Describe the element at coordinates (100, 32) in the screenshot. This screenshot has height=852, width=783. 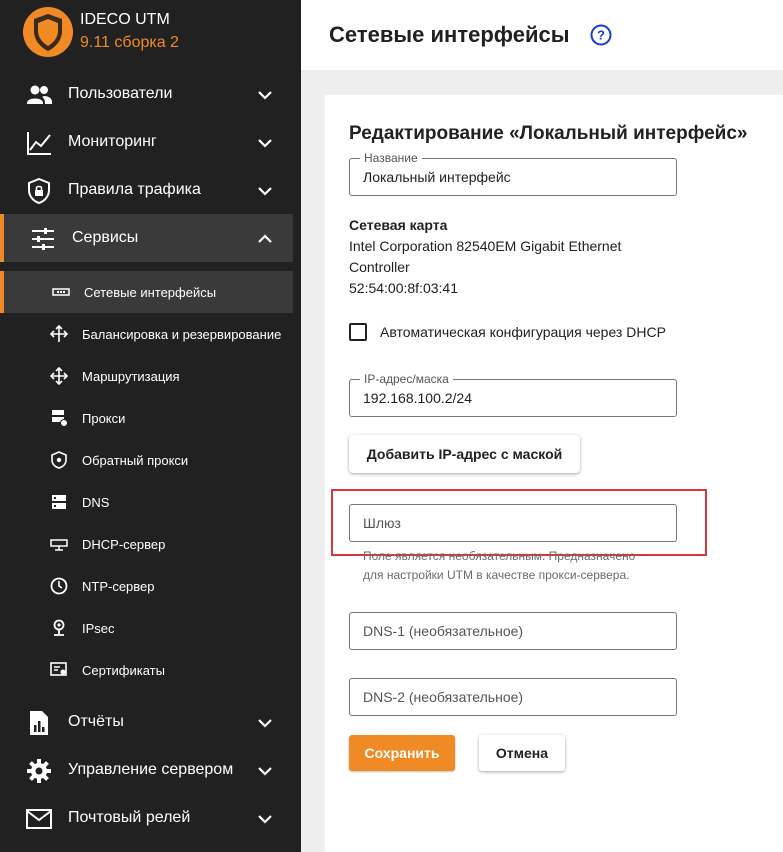
I see `brand: IDECO UTM 9.11 сборка 2` at that location.